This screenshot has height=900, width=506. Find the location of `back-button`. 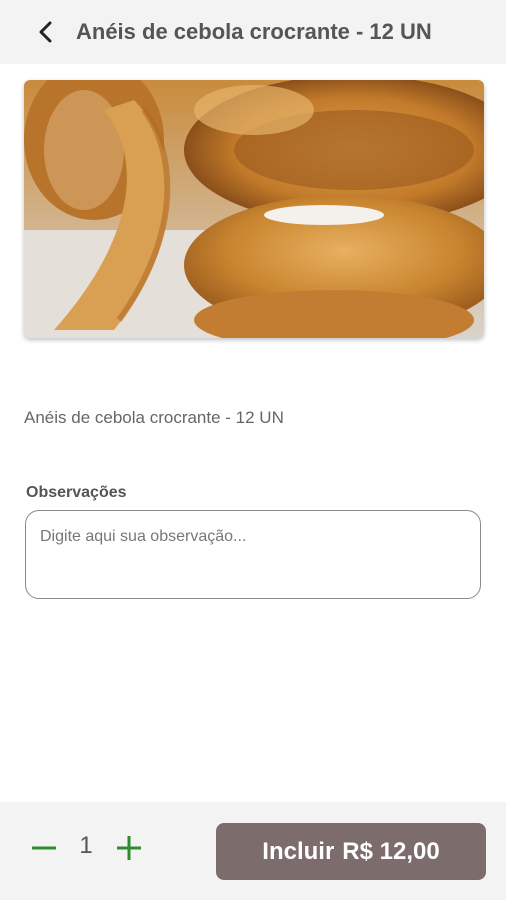

back-button is located at coordinates (46, 32).